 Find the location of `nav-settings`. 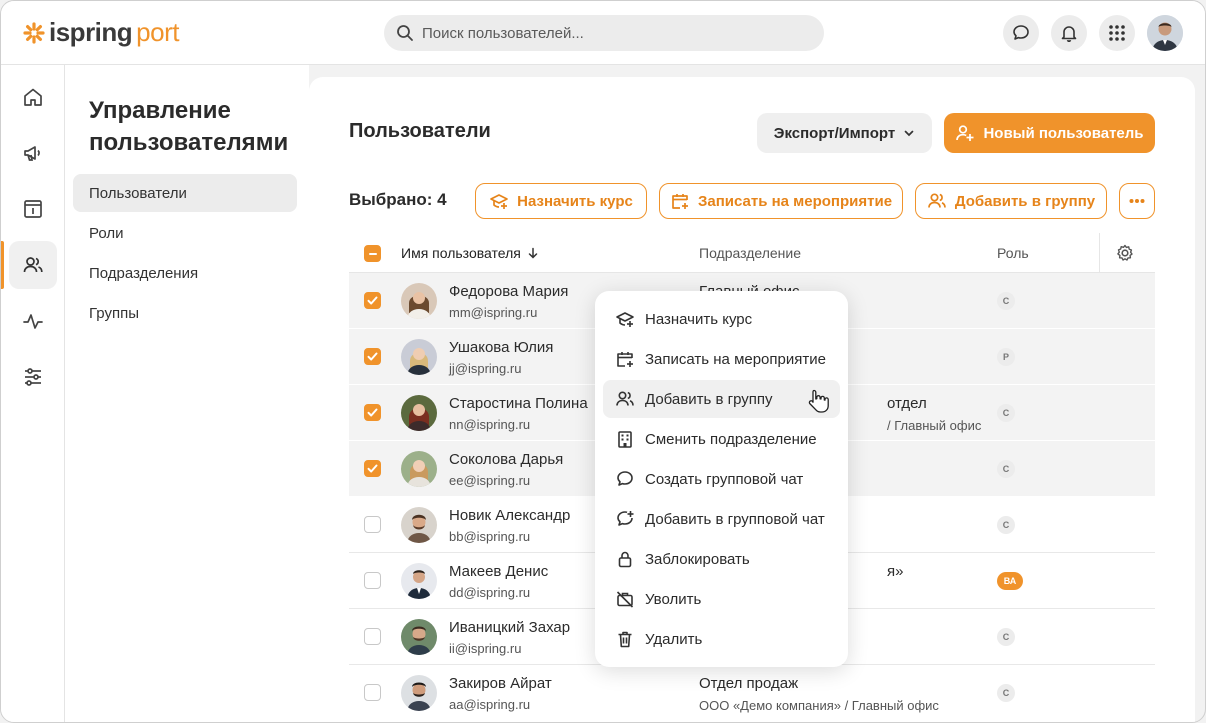

nav-settings is located at coordinates (33, 377).